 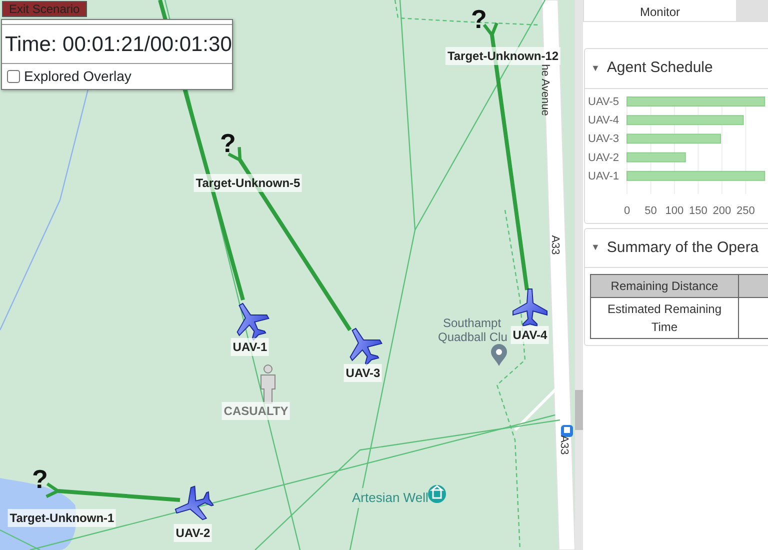 What do you see at coordinates (664, 318) in the screenshot?
I see `table-cell: Estimated Remaining Time` at bounding box center [664, 318].